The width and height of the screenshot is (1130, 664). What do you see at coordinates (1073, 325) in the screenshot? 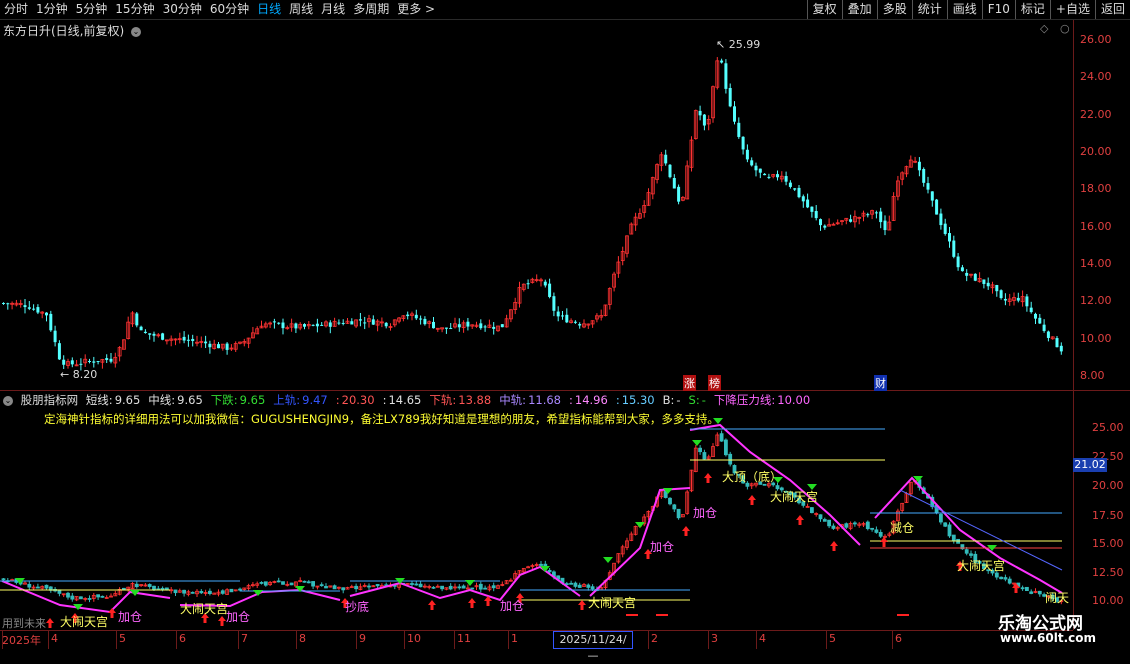
I see `axis-divider` at bounding box center [1073, 325].